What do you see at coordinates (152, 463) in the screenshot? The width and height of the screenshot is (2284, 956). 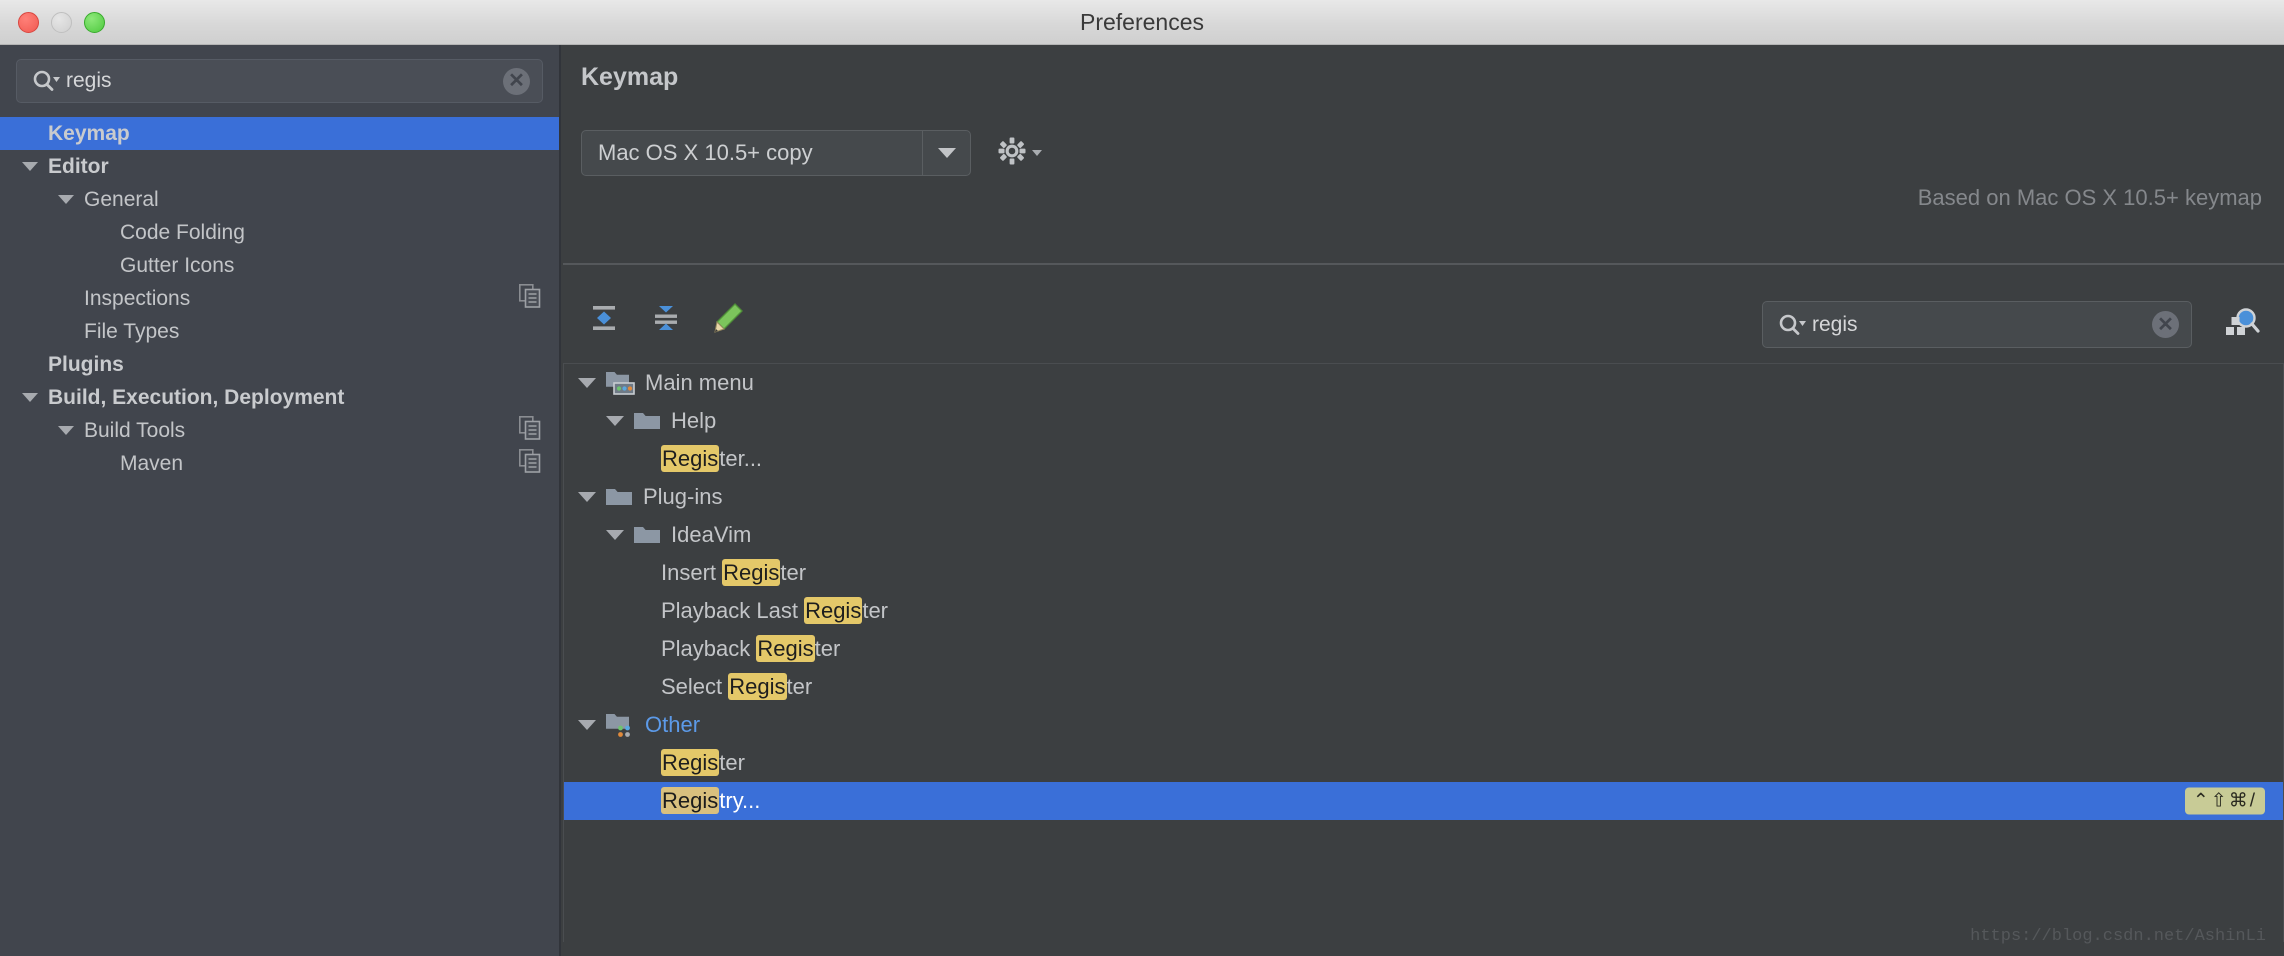 I see `sidebar-item-label: Maven` at bounding box center [152, 463].